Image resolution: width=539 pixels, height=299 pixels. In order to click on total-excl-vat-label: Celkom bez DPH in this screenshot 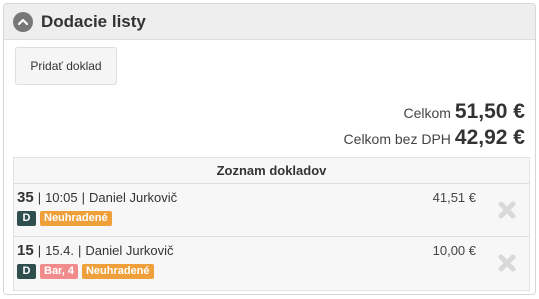, I will do `click(397, 139)`.